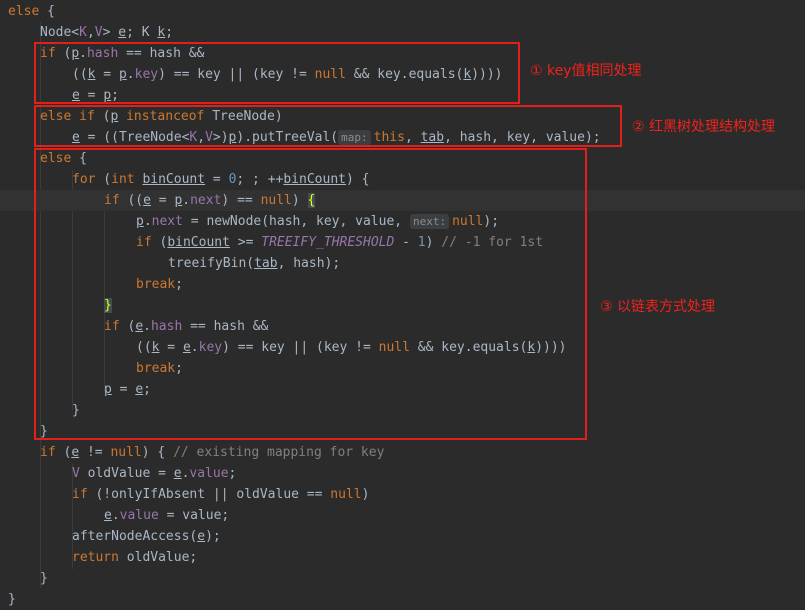 Image resolution: width=805 pixels, height=610 pixels. Describe the element at coordinates (454, 515) in the screenshot. I see `code-line: e.value = value;` at that location.